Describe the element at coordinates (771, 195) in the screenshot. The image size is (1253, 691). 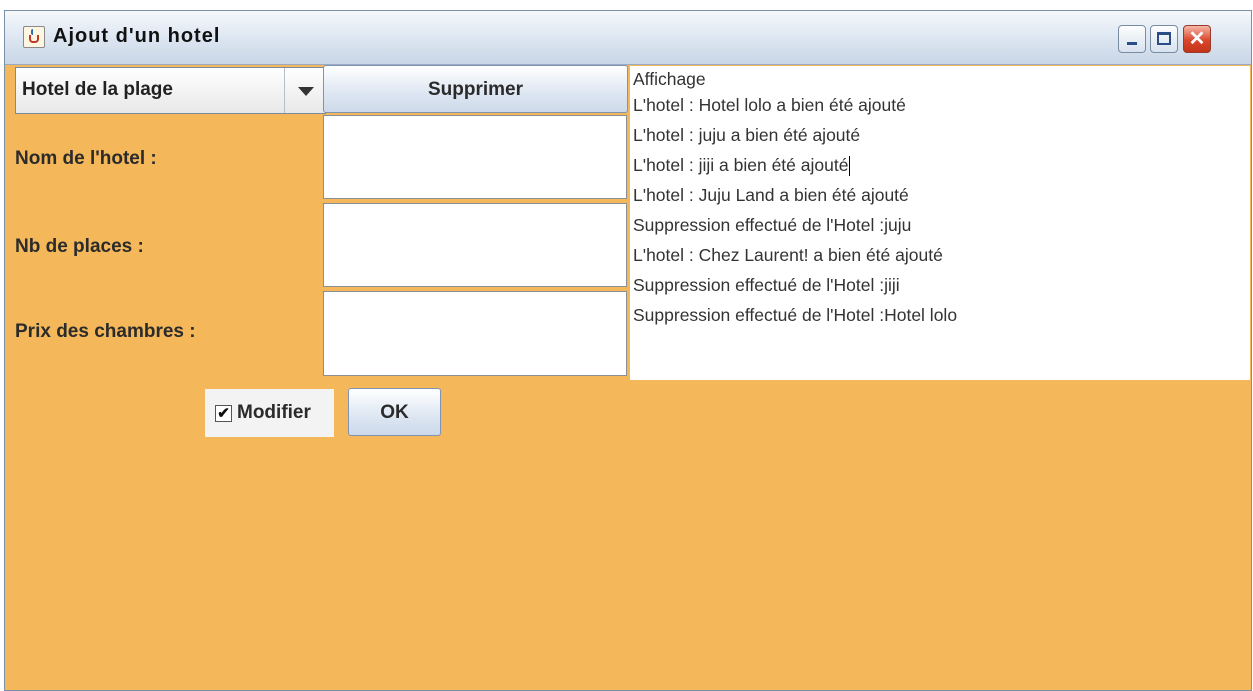
I see `log-line: L'hotel : Juju Land a bien été ajouté` at that location.